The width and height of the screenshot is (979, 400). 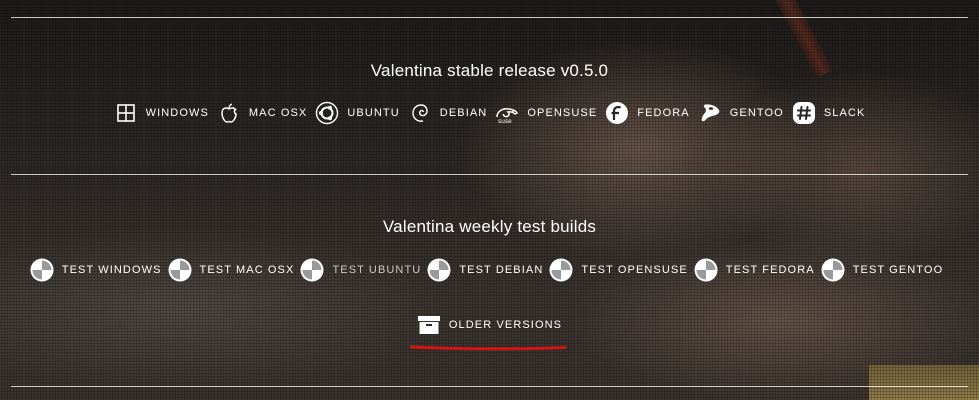 I want to click on debian-icon, so click(x=420, y=113).